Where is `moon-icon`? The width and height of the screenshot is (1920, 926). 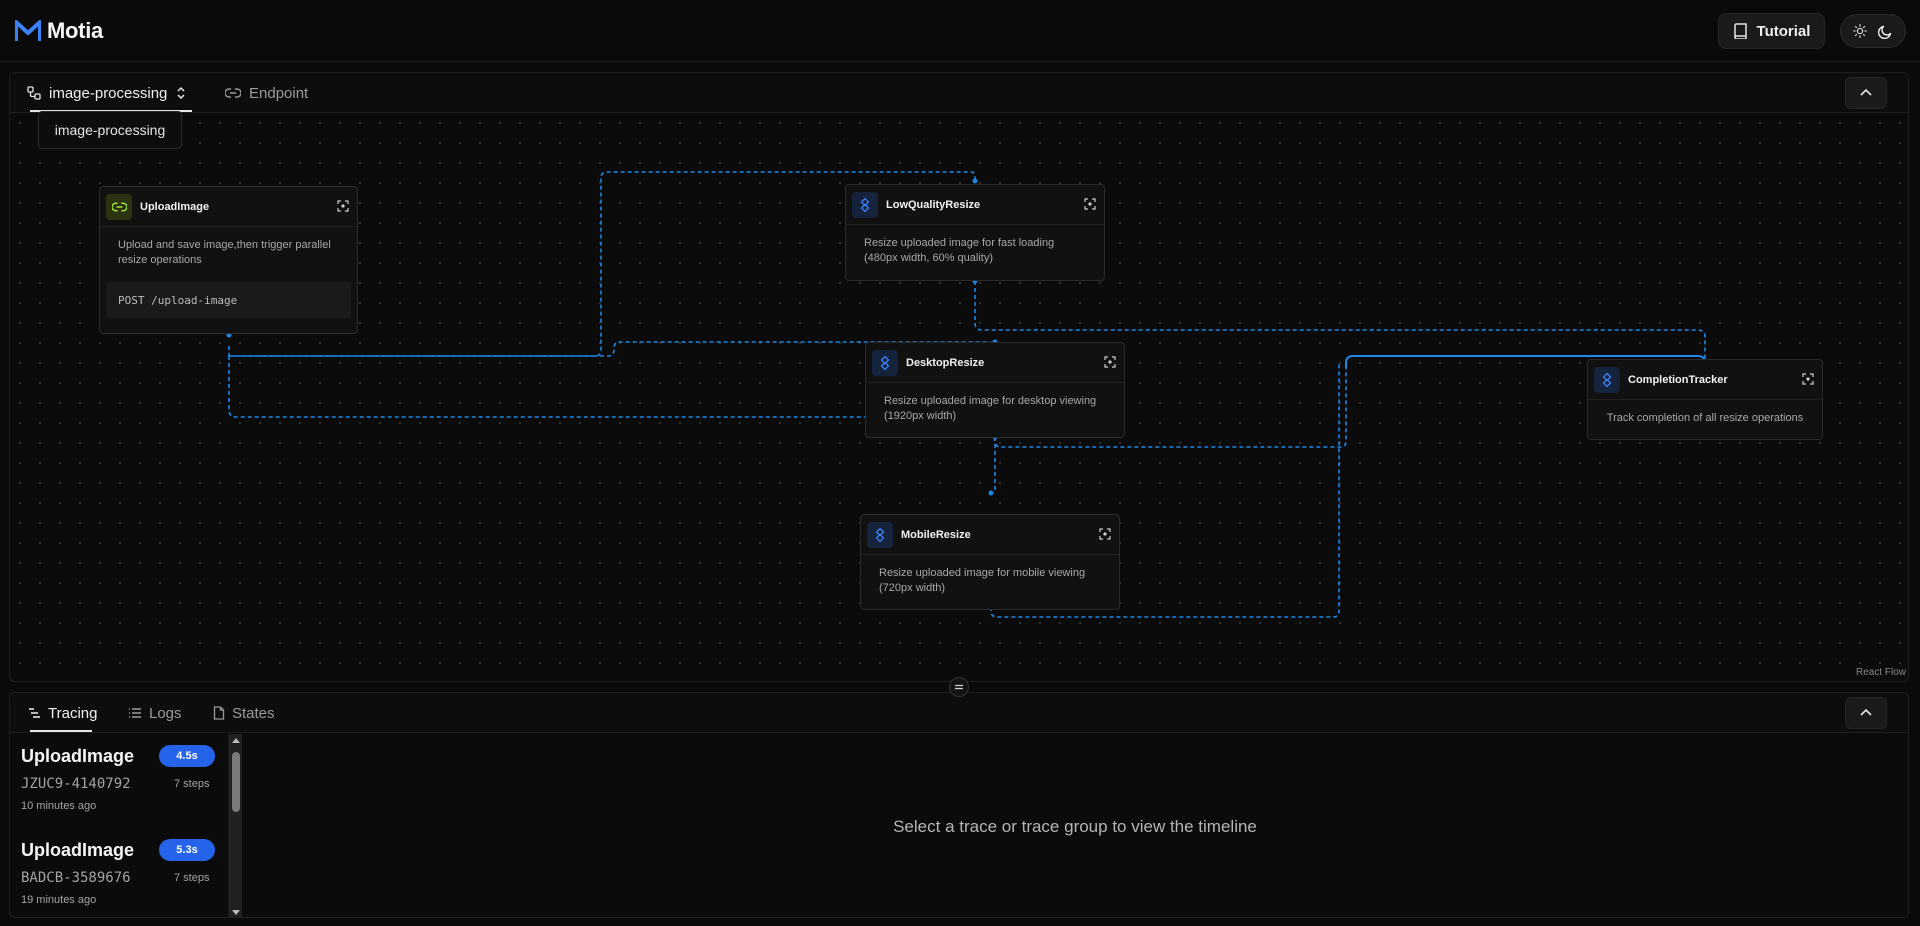
moon-icon is located at coordinates (1885, 31).